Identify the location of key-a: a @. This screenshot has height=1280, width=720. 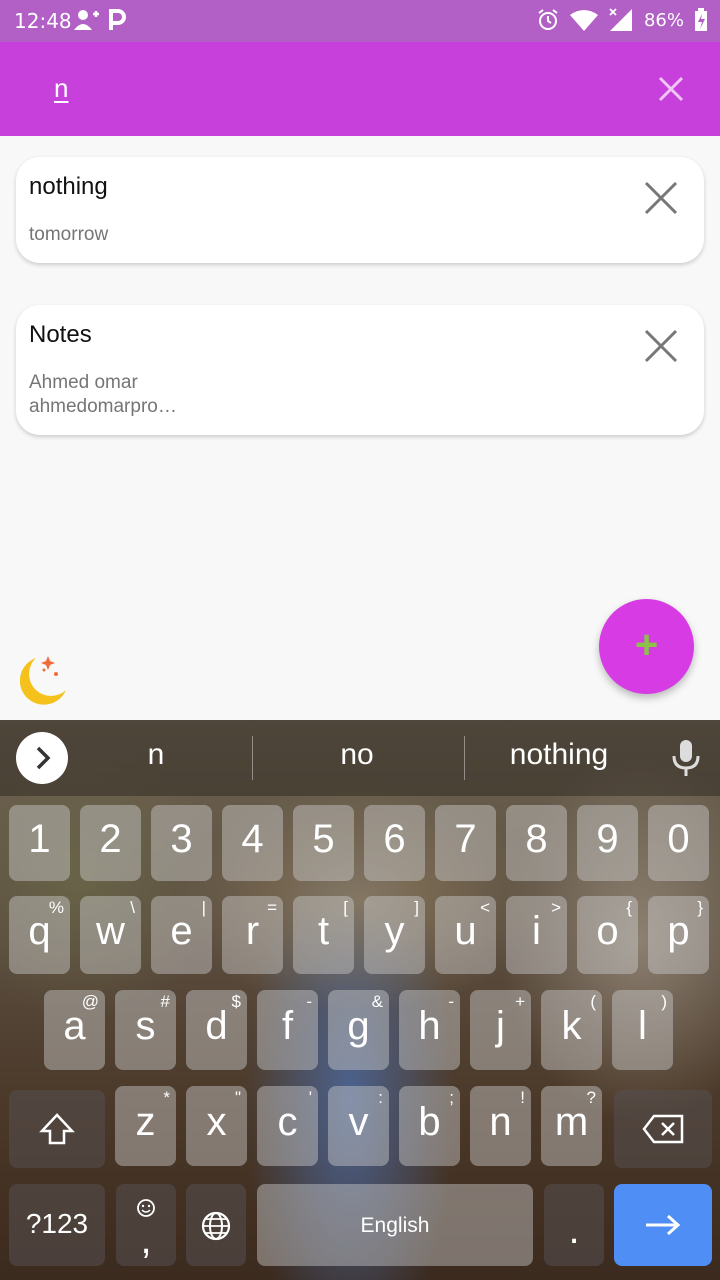
(74, 1030).